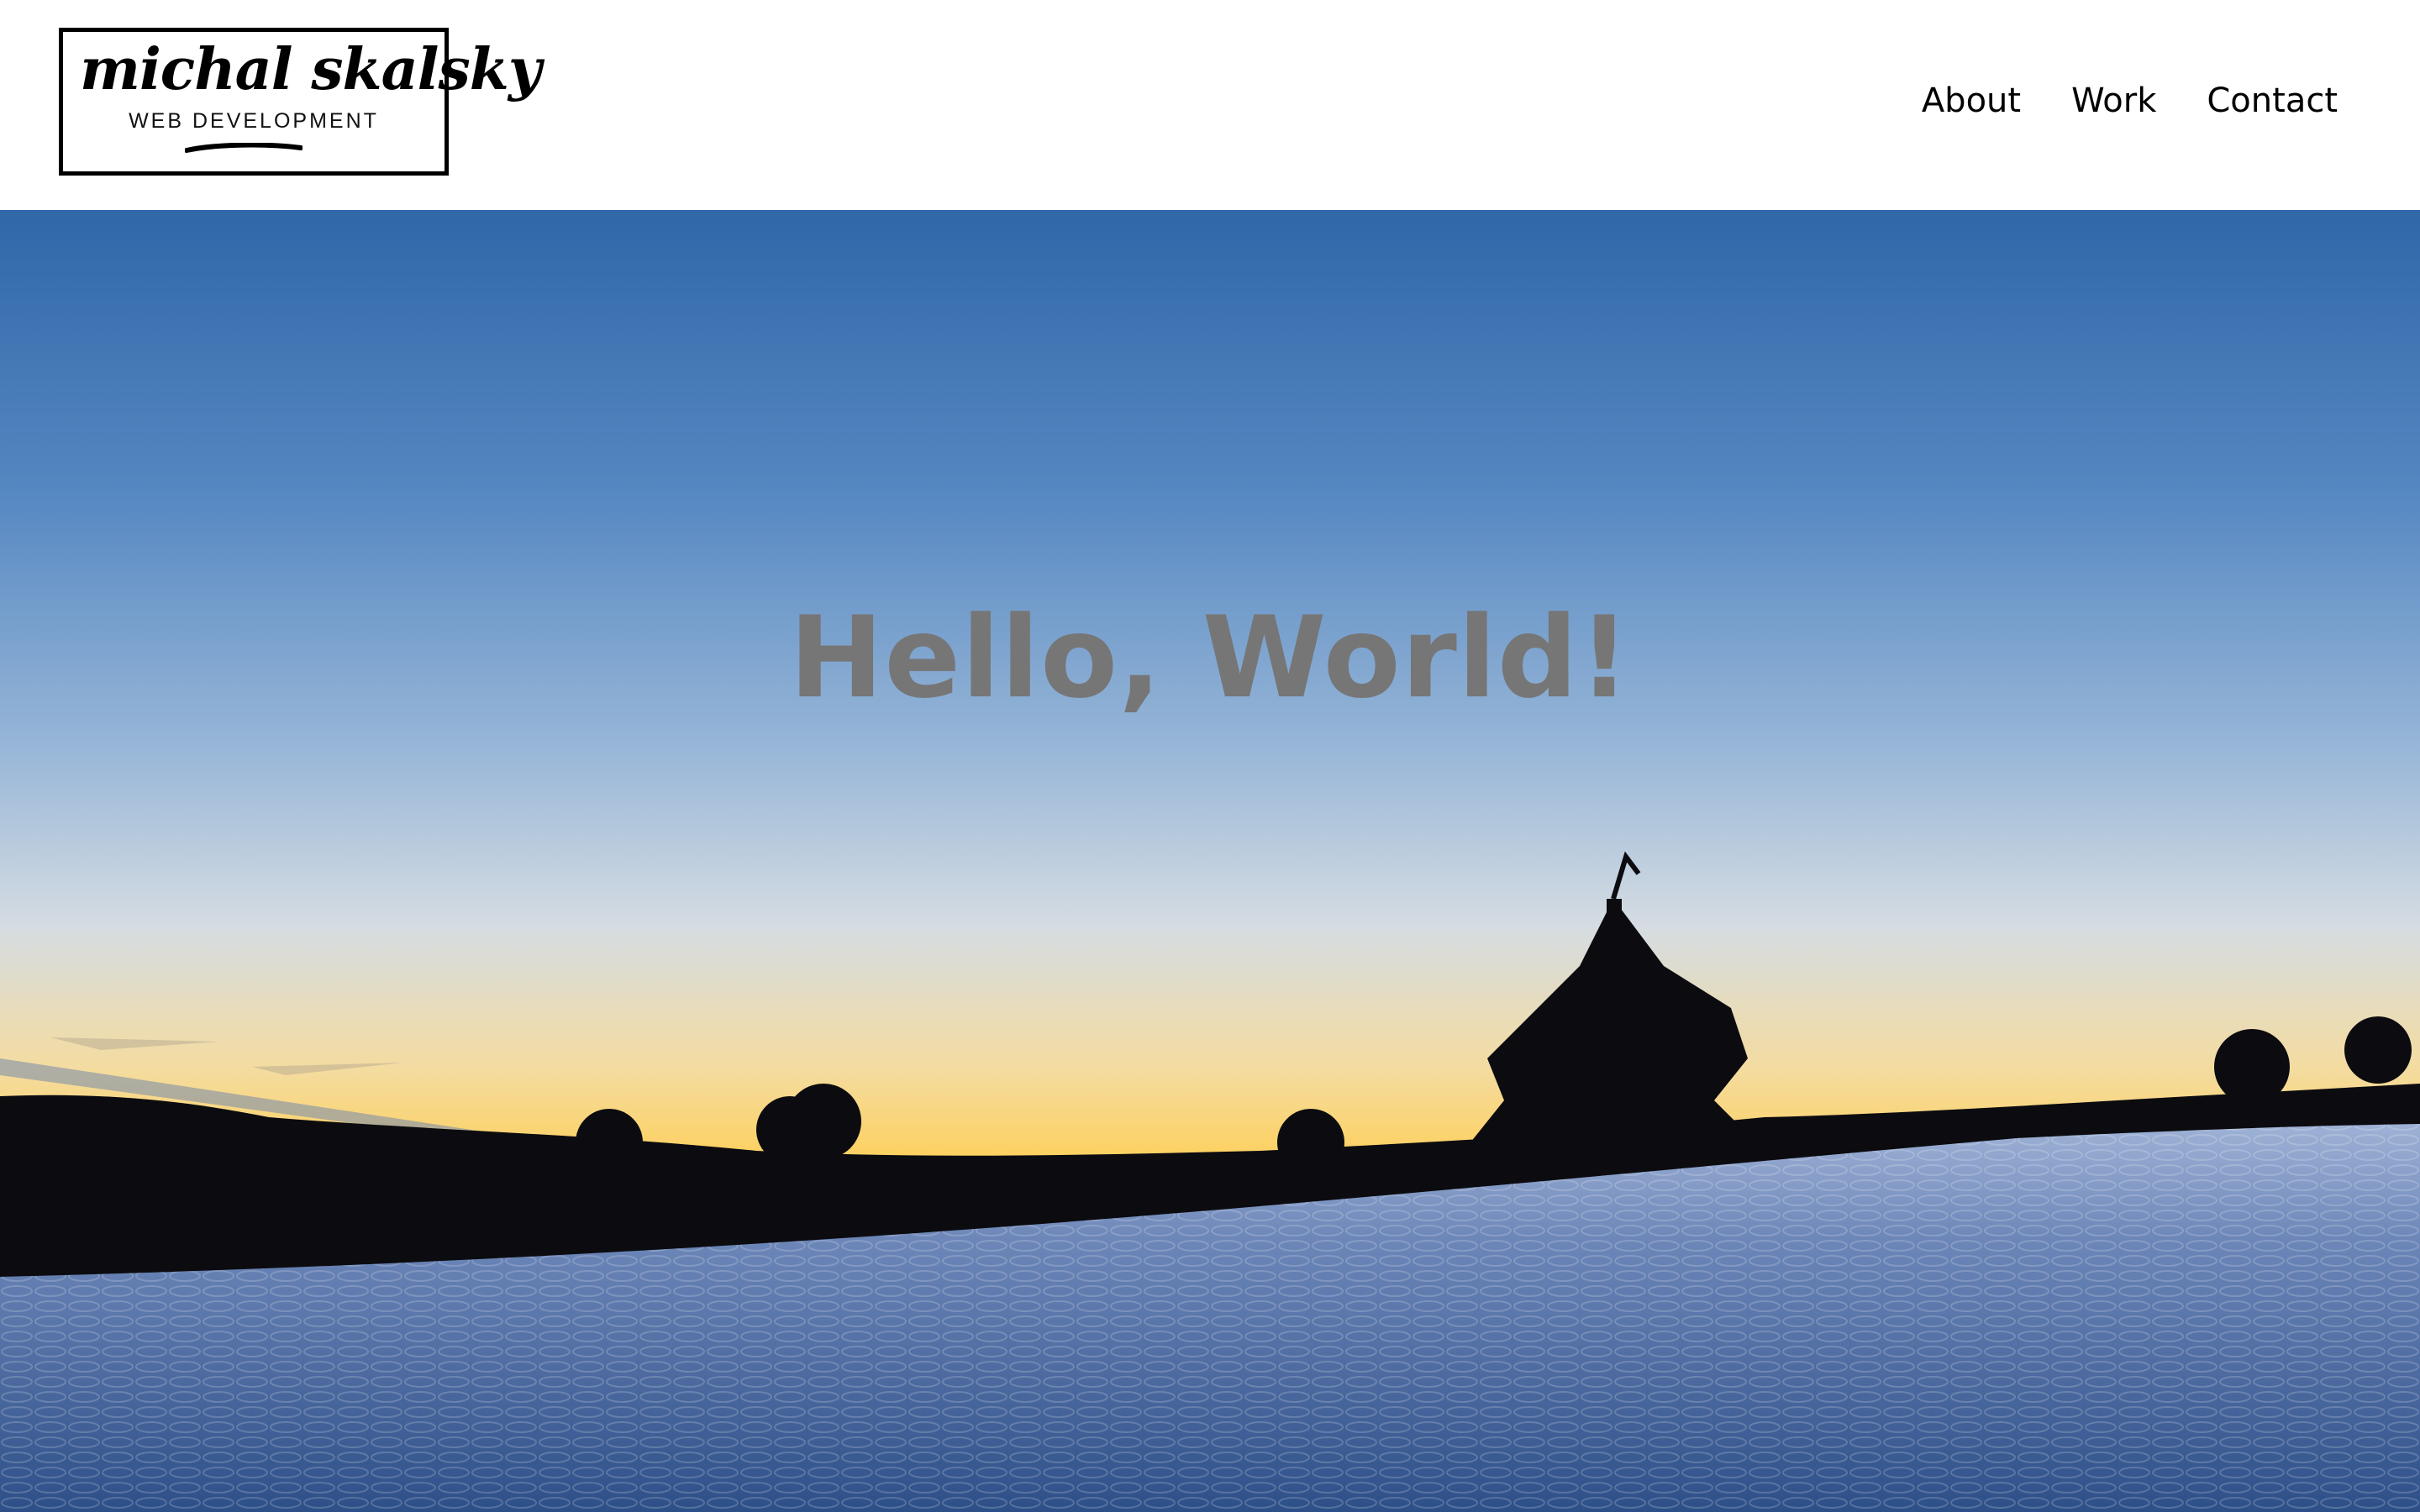  What do you see at coordinates (2272, 100) in the screenshot?
I see `nav-link-contact: Contact` at bounding box center [2272, 100].